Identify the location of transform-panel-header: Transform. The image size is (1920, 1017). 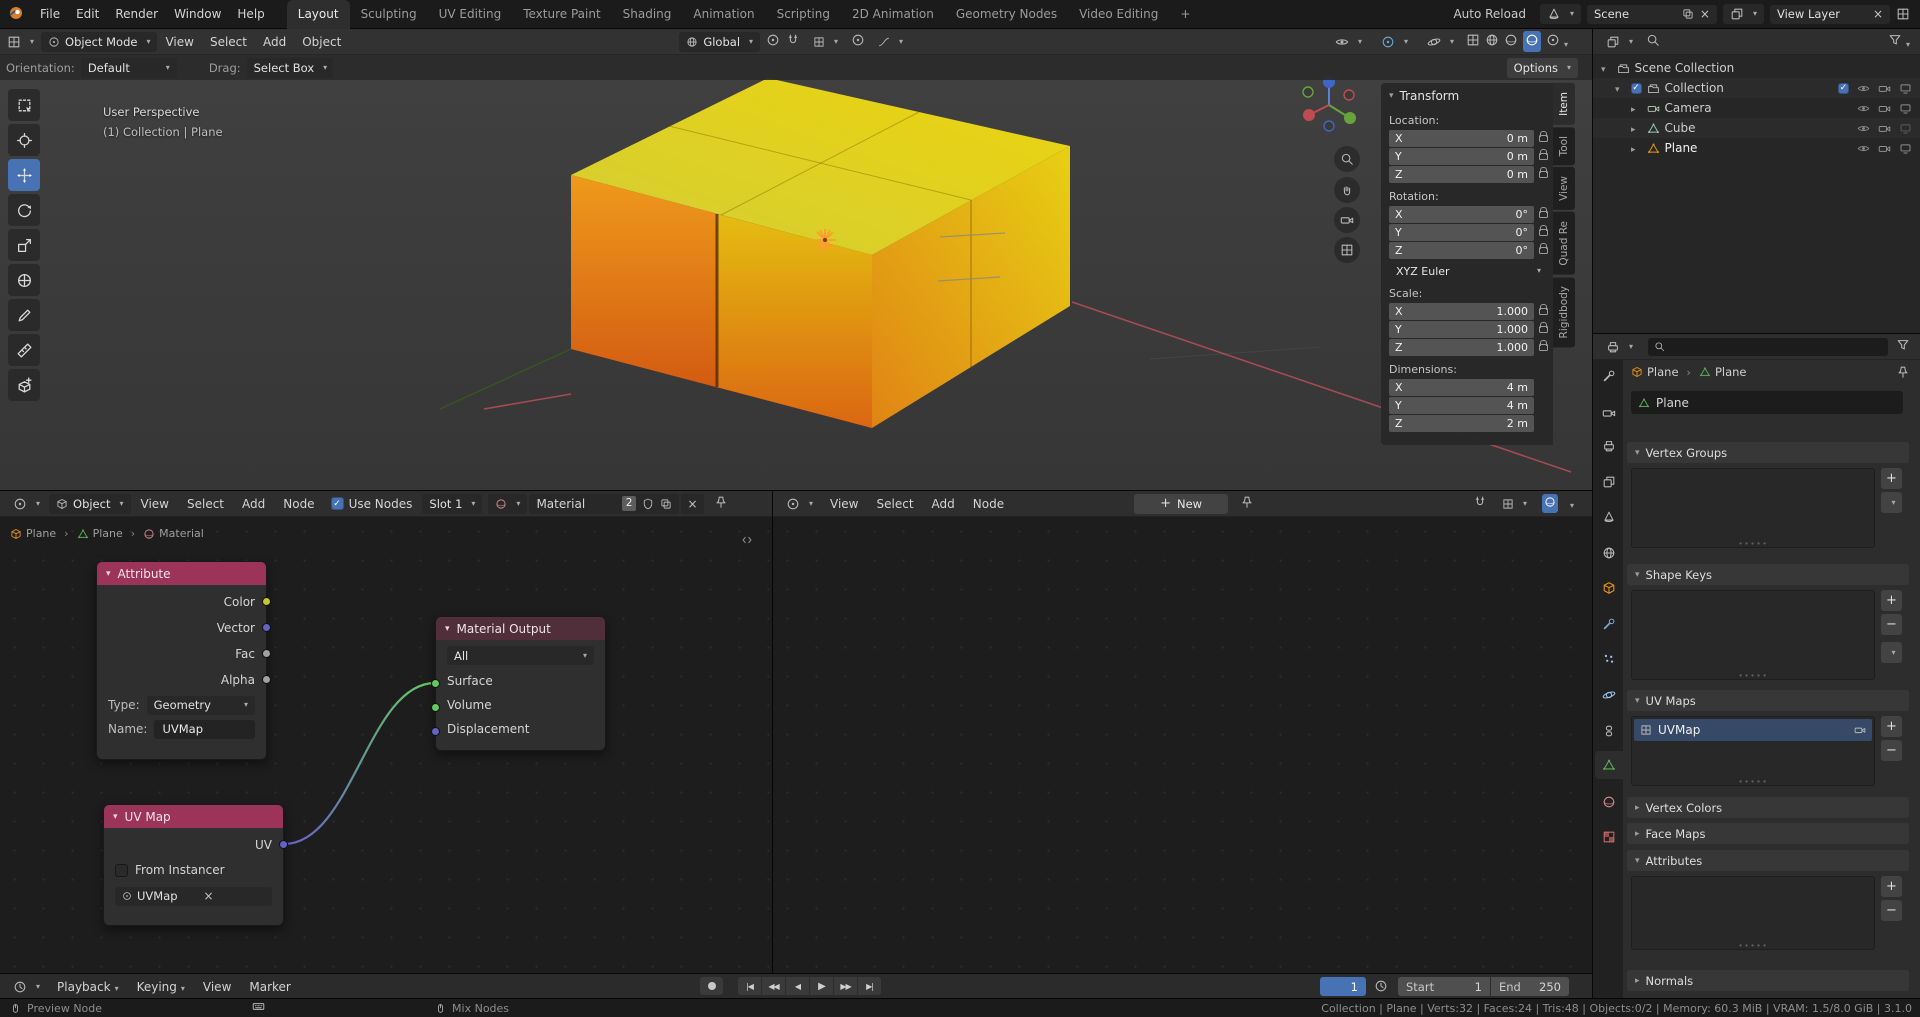
(1467, 96).